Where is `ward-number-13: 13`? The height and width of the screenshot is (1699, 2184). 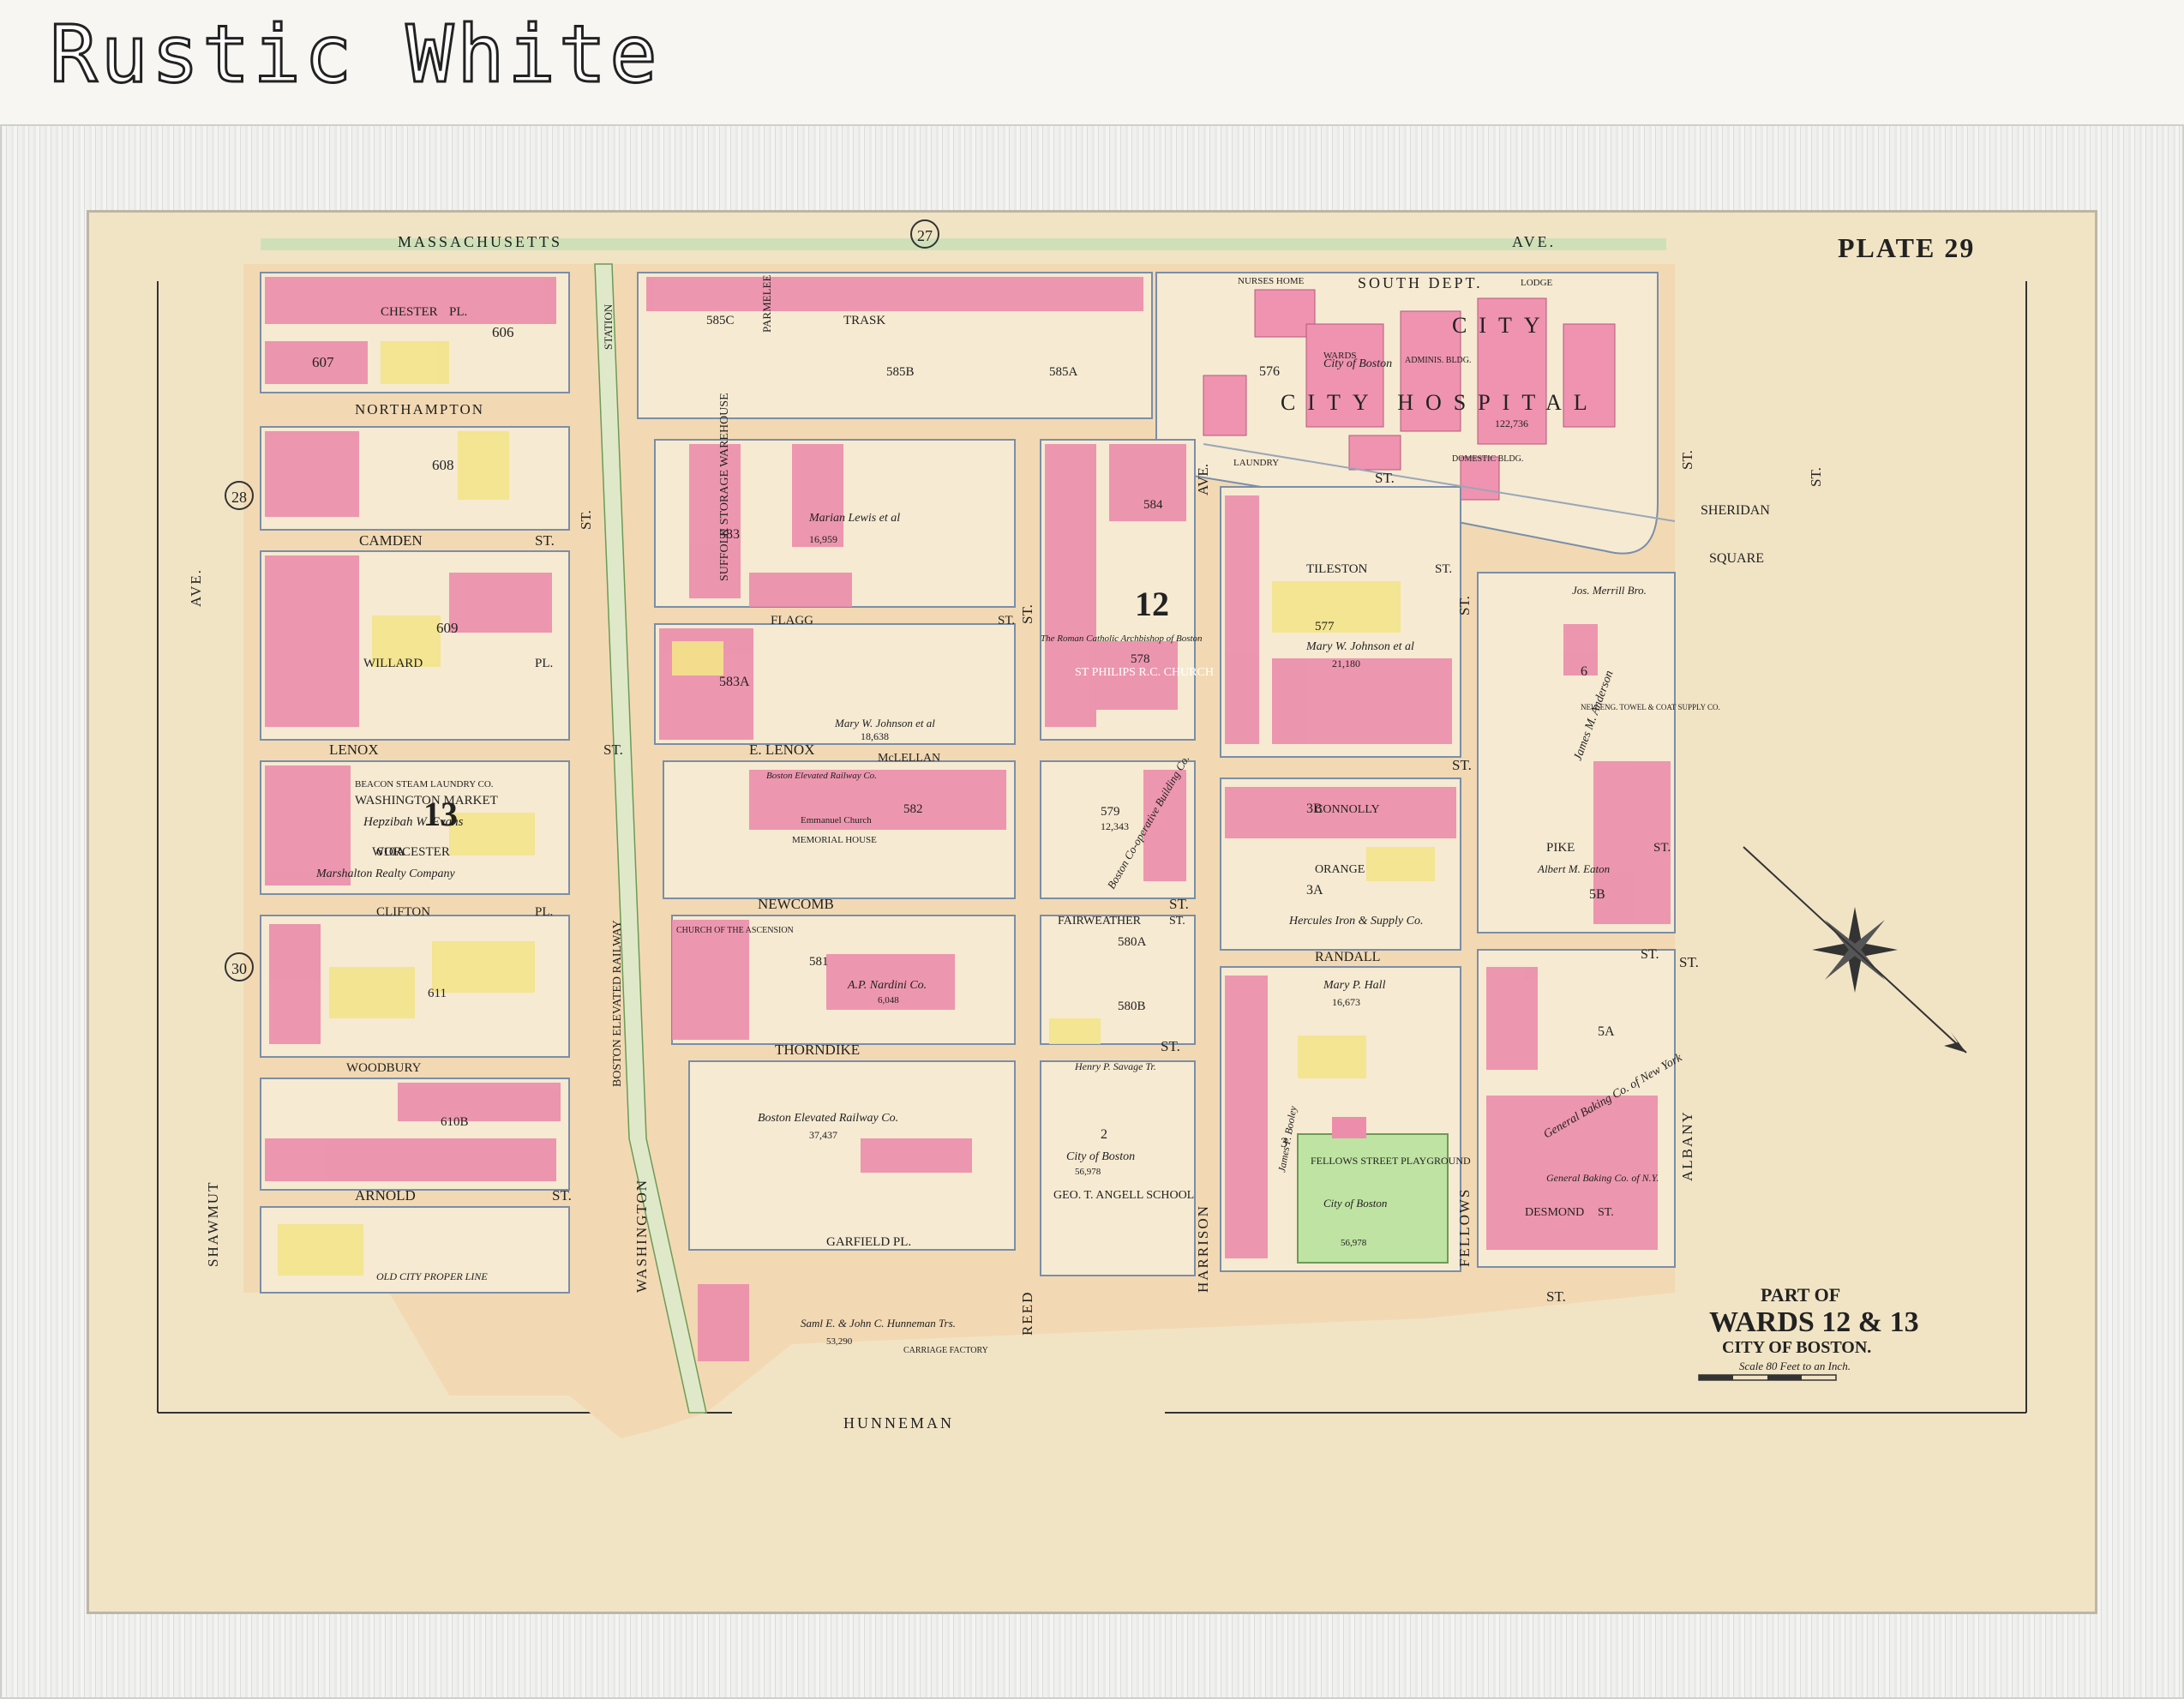 ward-number-13: 13 is located at coordinates (441, 814).